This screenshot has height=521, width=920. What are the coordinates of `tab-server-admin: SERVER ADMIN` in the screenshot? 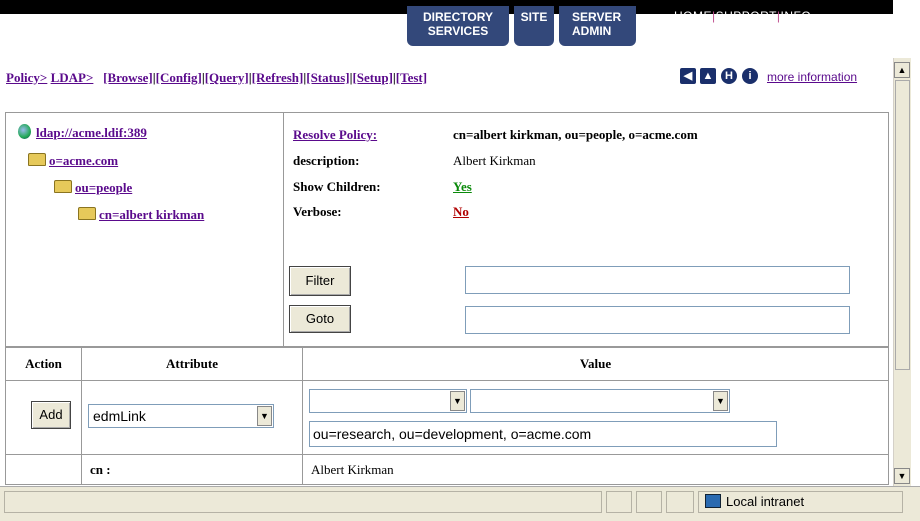 It's located at (597, 26).